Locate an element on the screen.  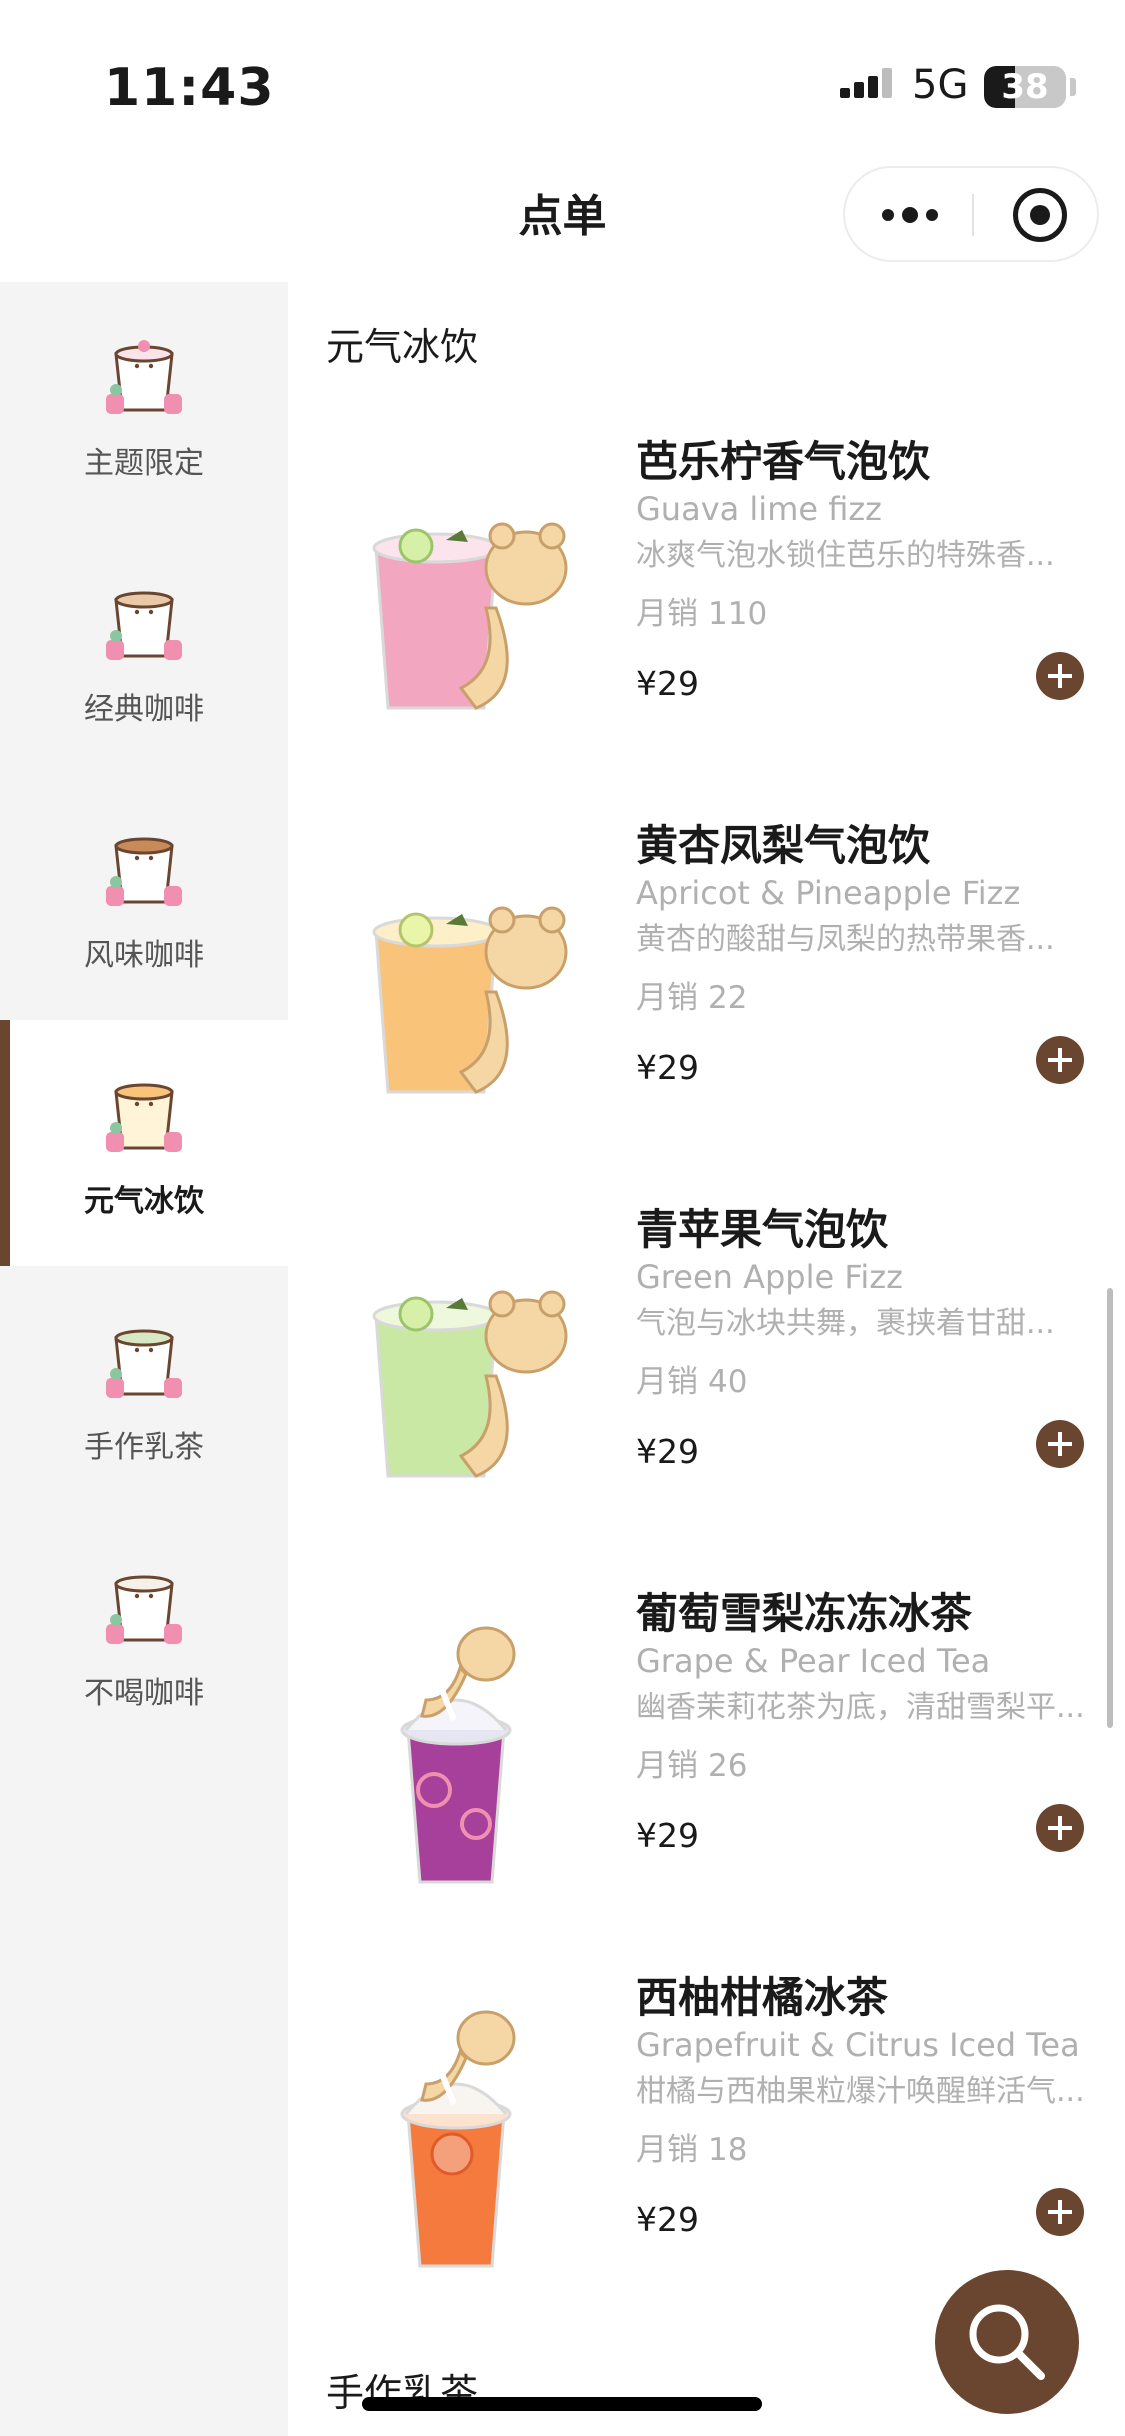
sidebar-item-classic-coffee: 经典咖啡 is located at coordinates (144, 651).